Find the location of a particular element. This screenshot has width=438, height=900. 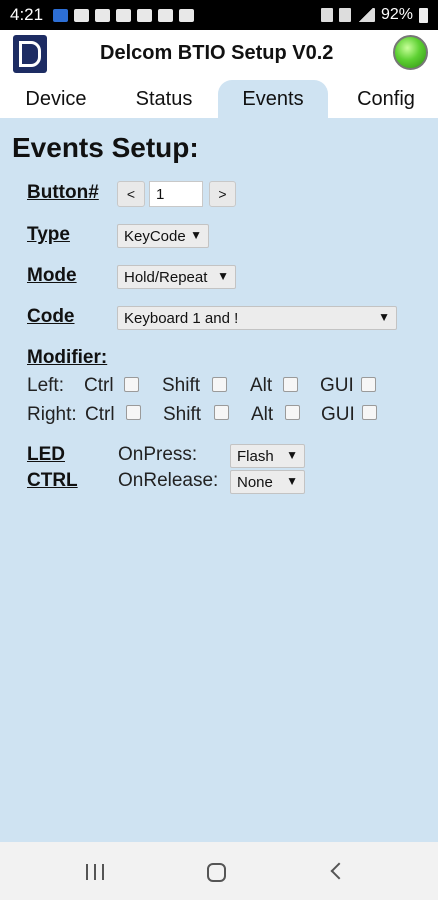

button-prev-button: < is located at coordinates (131, 194).